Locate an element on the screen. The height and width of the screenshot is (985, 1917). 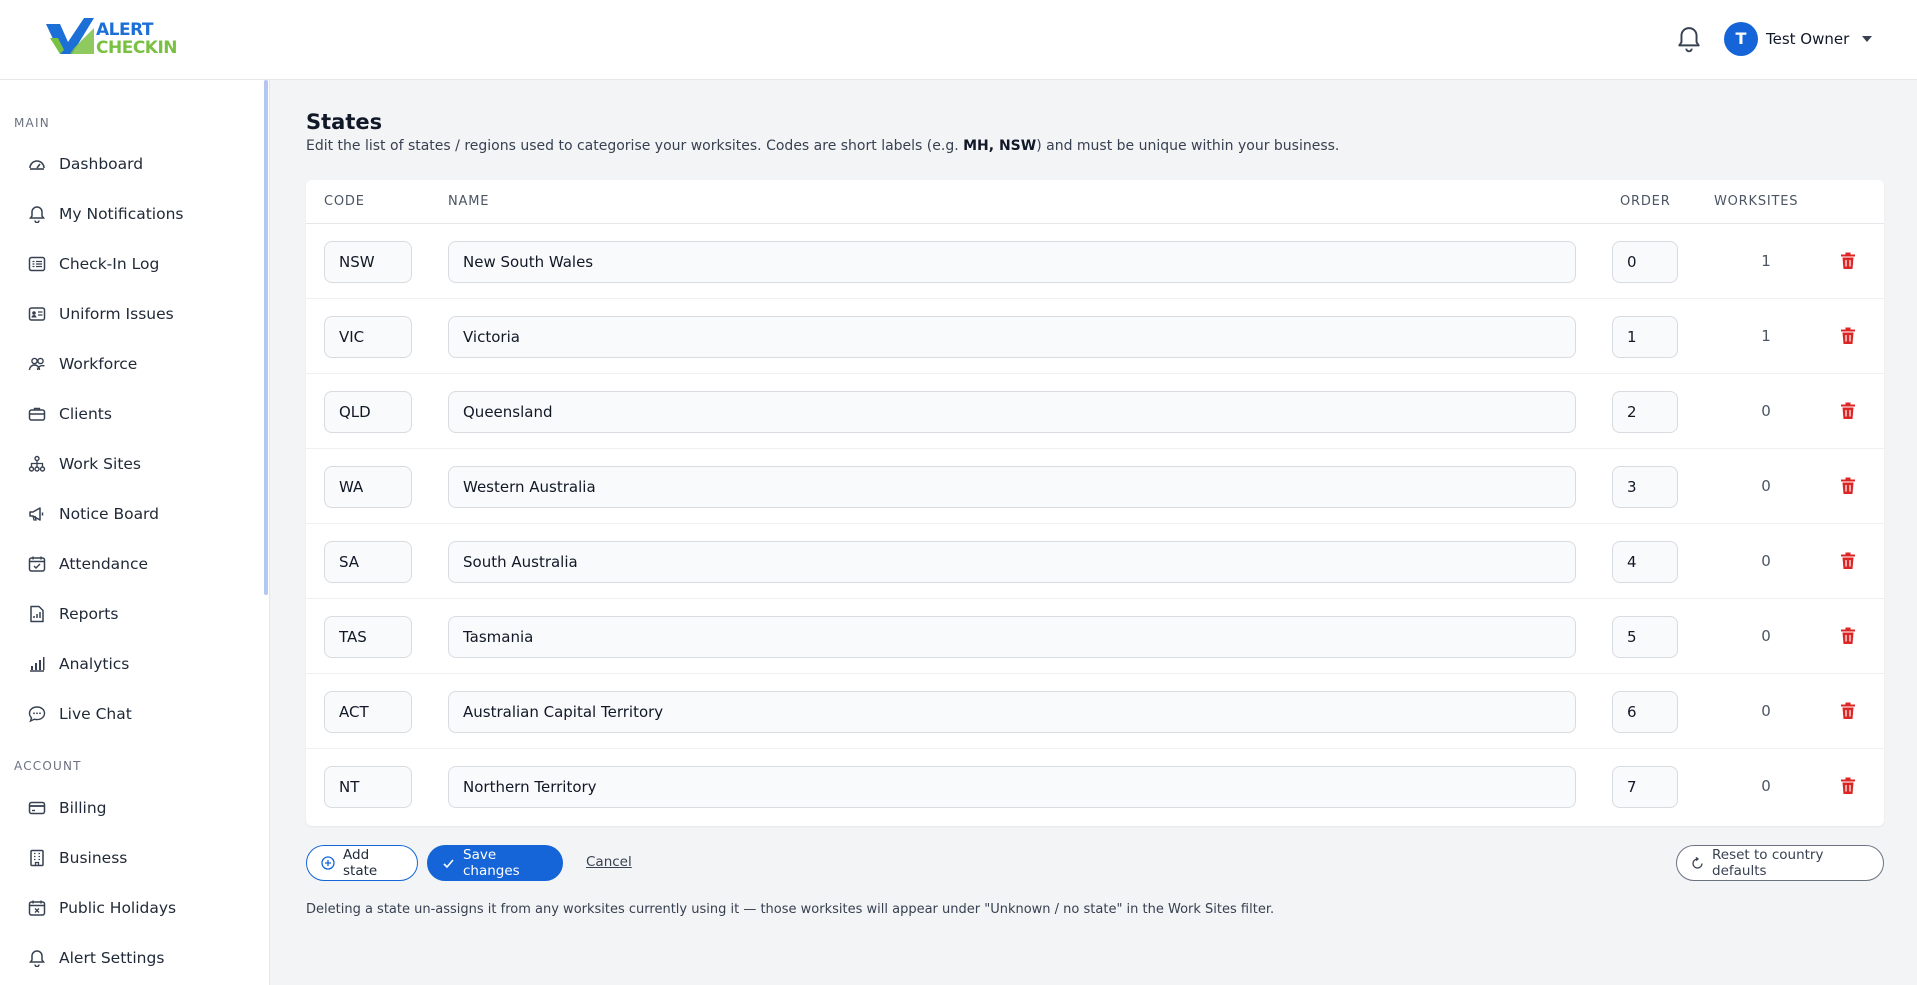
sidebar-scrollbar is located at coordinates (266, 337).